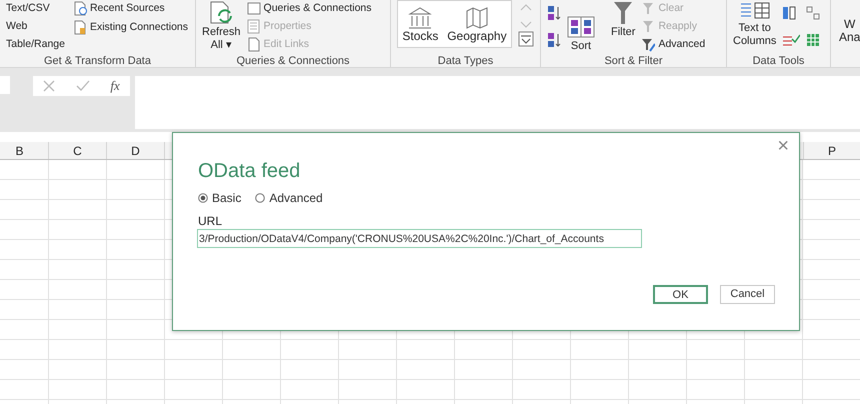  I want to click on ribbon-command: Table/Range, so click(35, 44).